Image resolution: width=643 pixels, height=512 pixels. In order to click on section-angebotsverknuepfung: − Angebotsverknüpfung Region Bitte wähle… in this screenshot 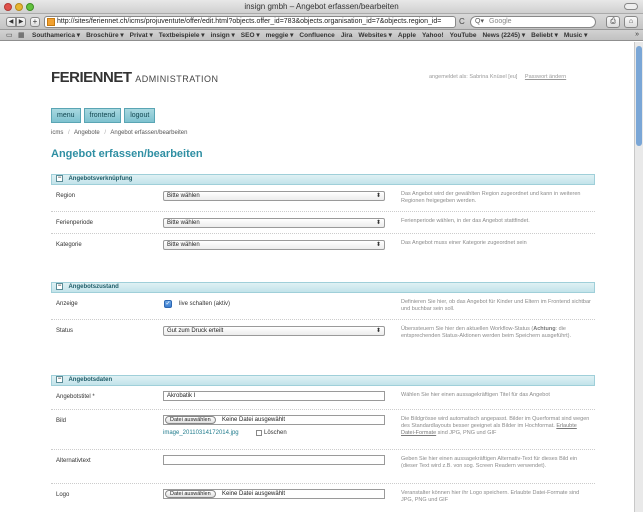, I will do `click(323, 216)`.